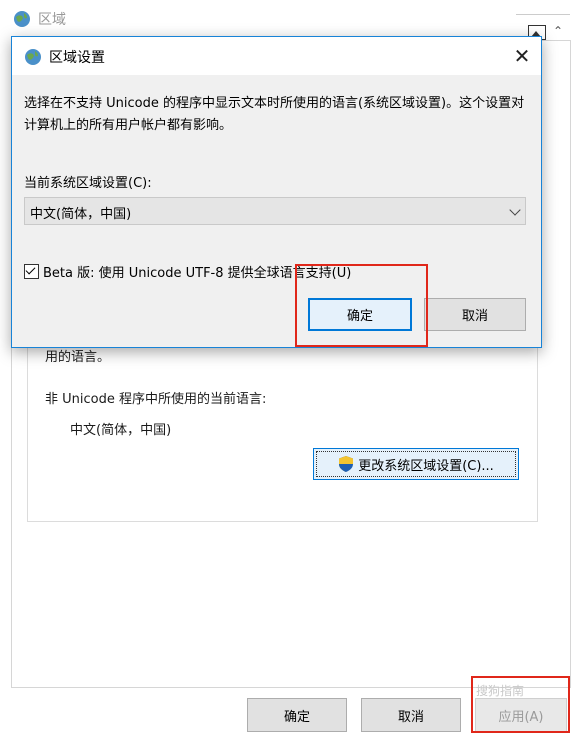 This screenshot has width=572, height=735. I want to click on chevron-up-icon: ⌃, so click(558, 31).